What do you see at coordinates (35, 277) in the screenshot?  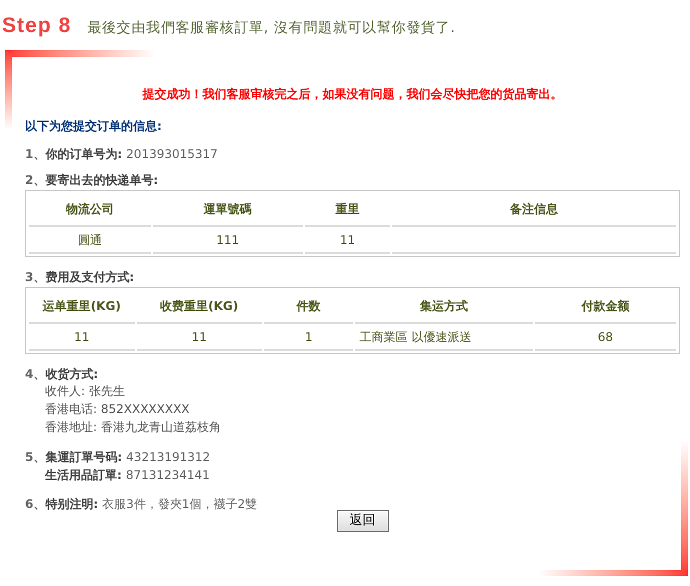 I see `section-number: 3、` at bounding box center [35, 277].